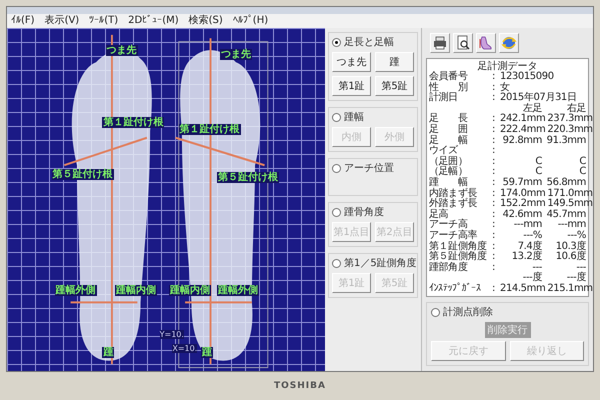 The height and width of the screenshot is (400, 600). I want to click on data-value: 45.7mm, so click(566, 215).